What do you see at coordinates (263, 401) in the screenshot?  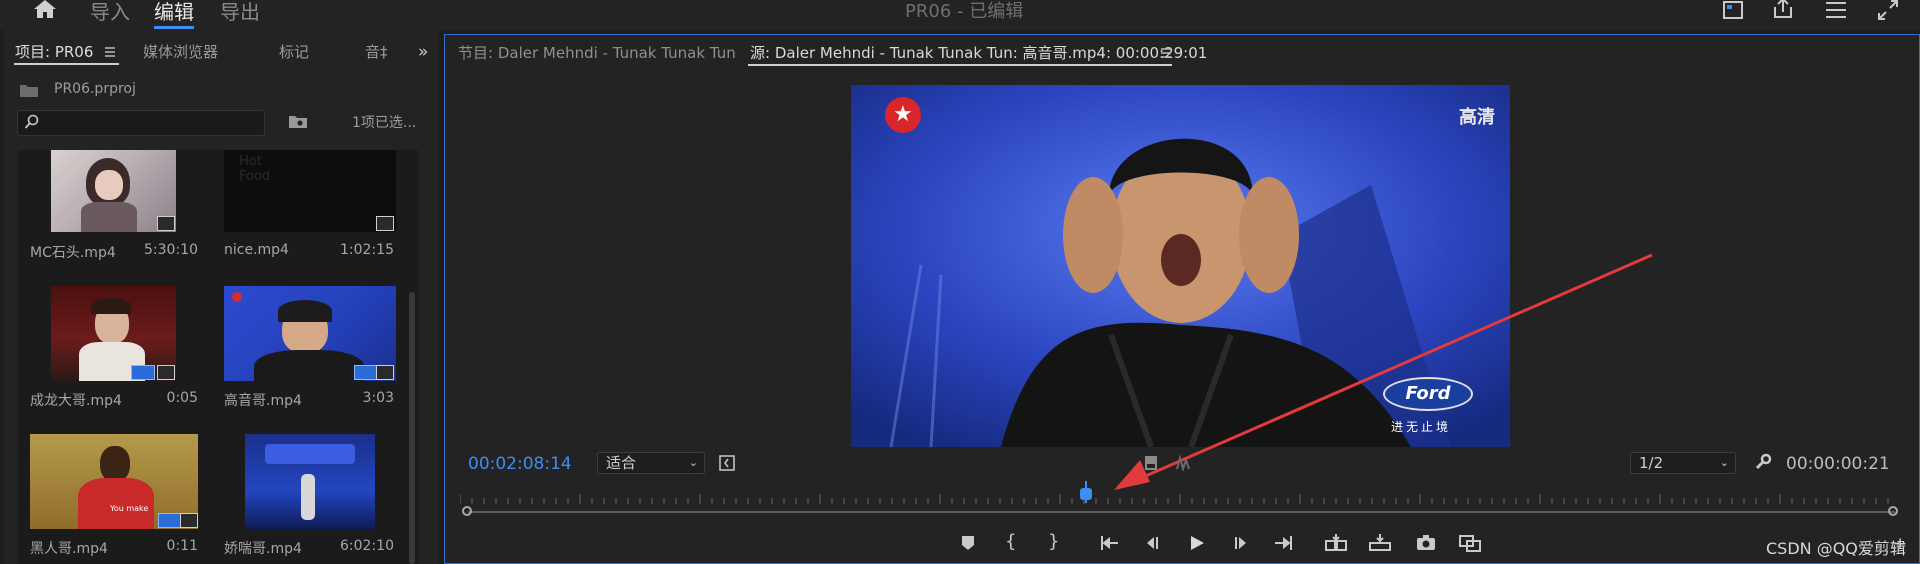 I see `clip-name: 高音哥.mp4` at bounding box center [263, 401].